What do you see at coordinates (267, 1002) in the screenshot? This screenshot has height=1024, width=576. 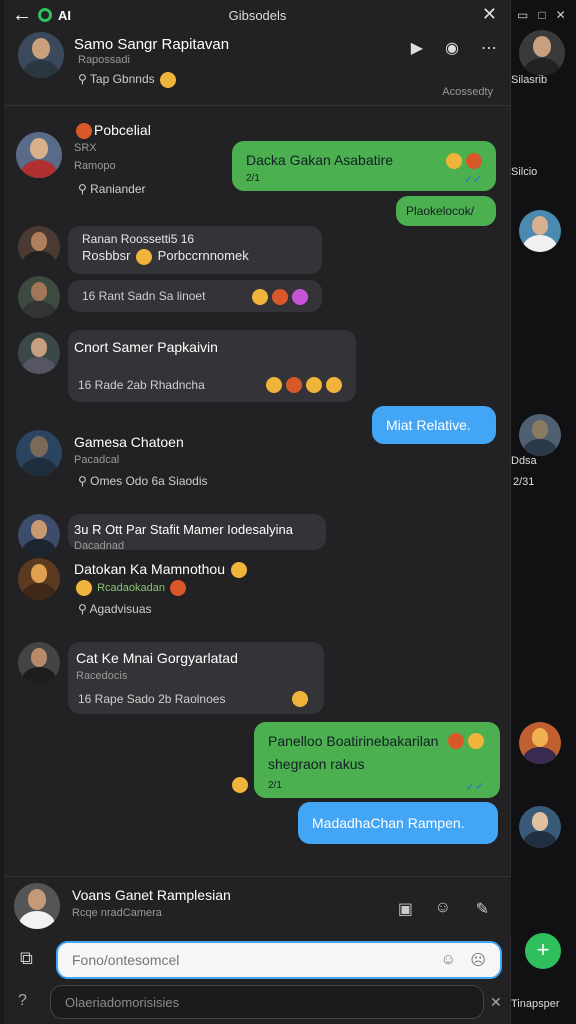 I see `secondary-input: Olaeriadomorisisies` at bounding box center [267, 1002].